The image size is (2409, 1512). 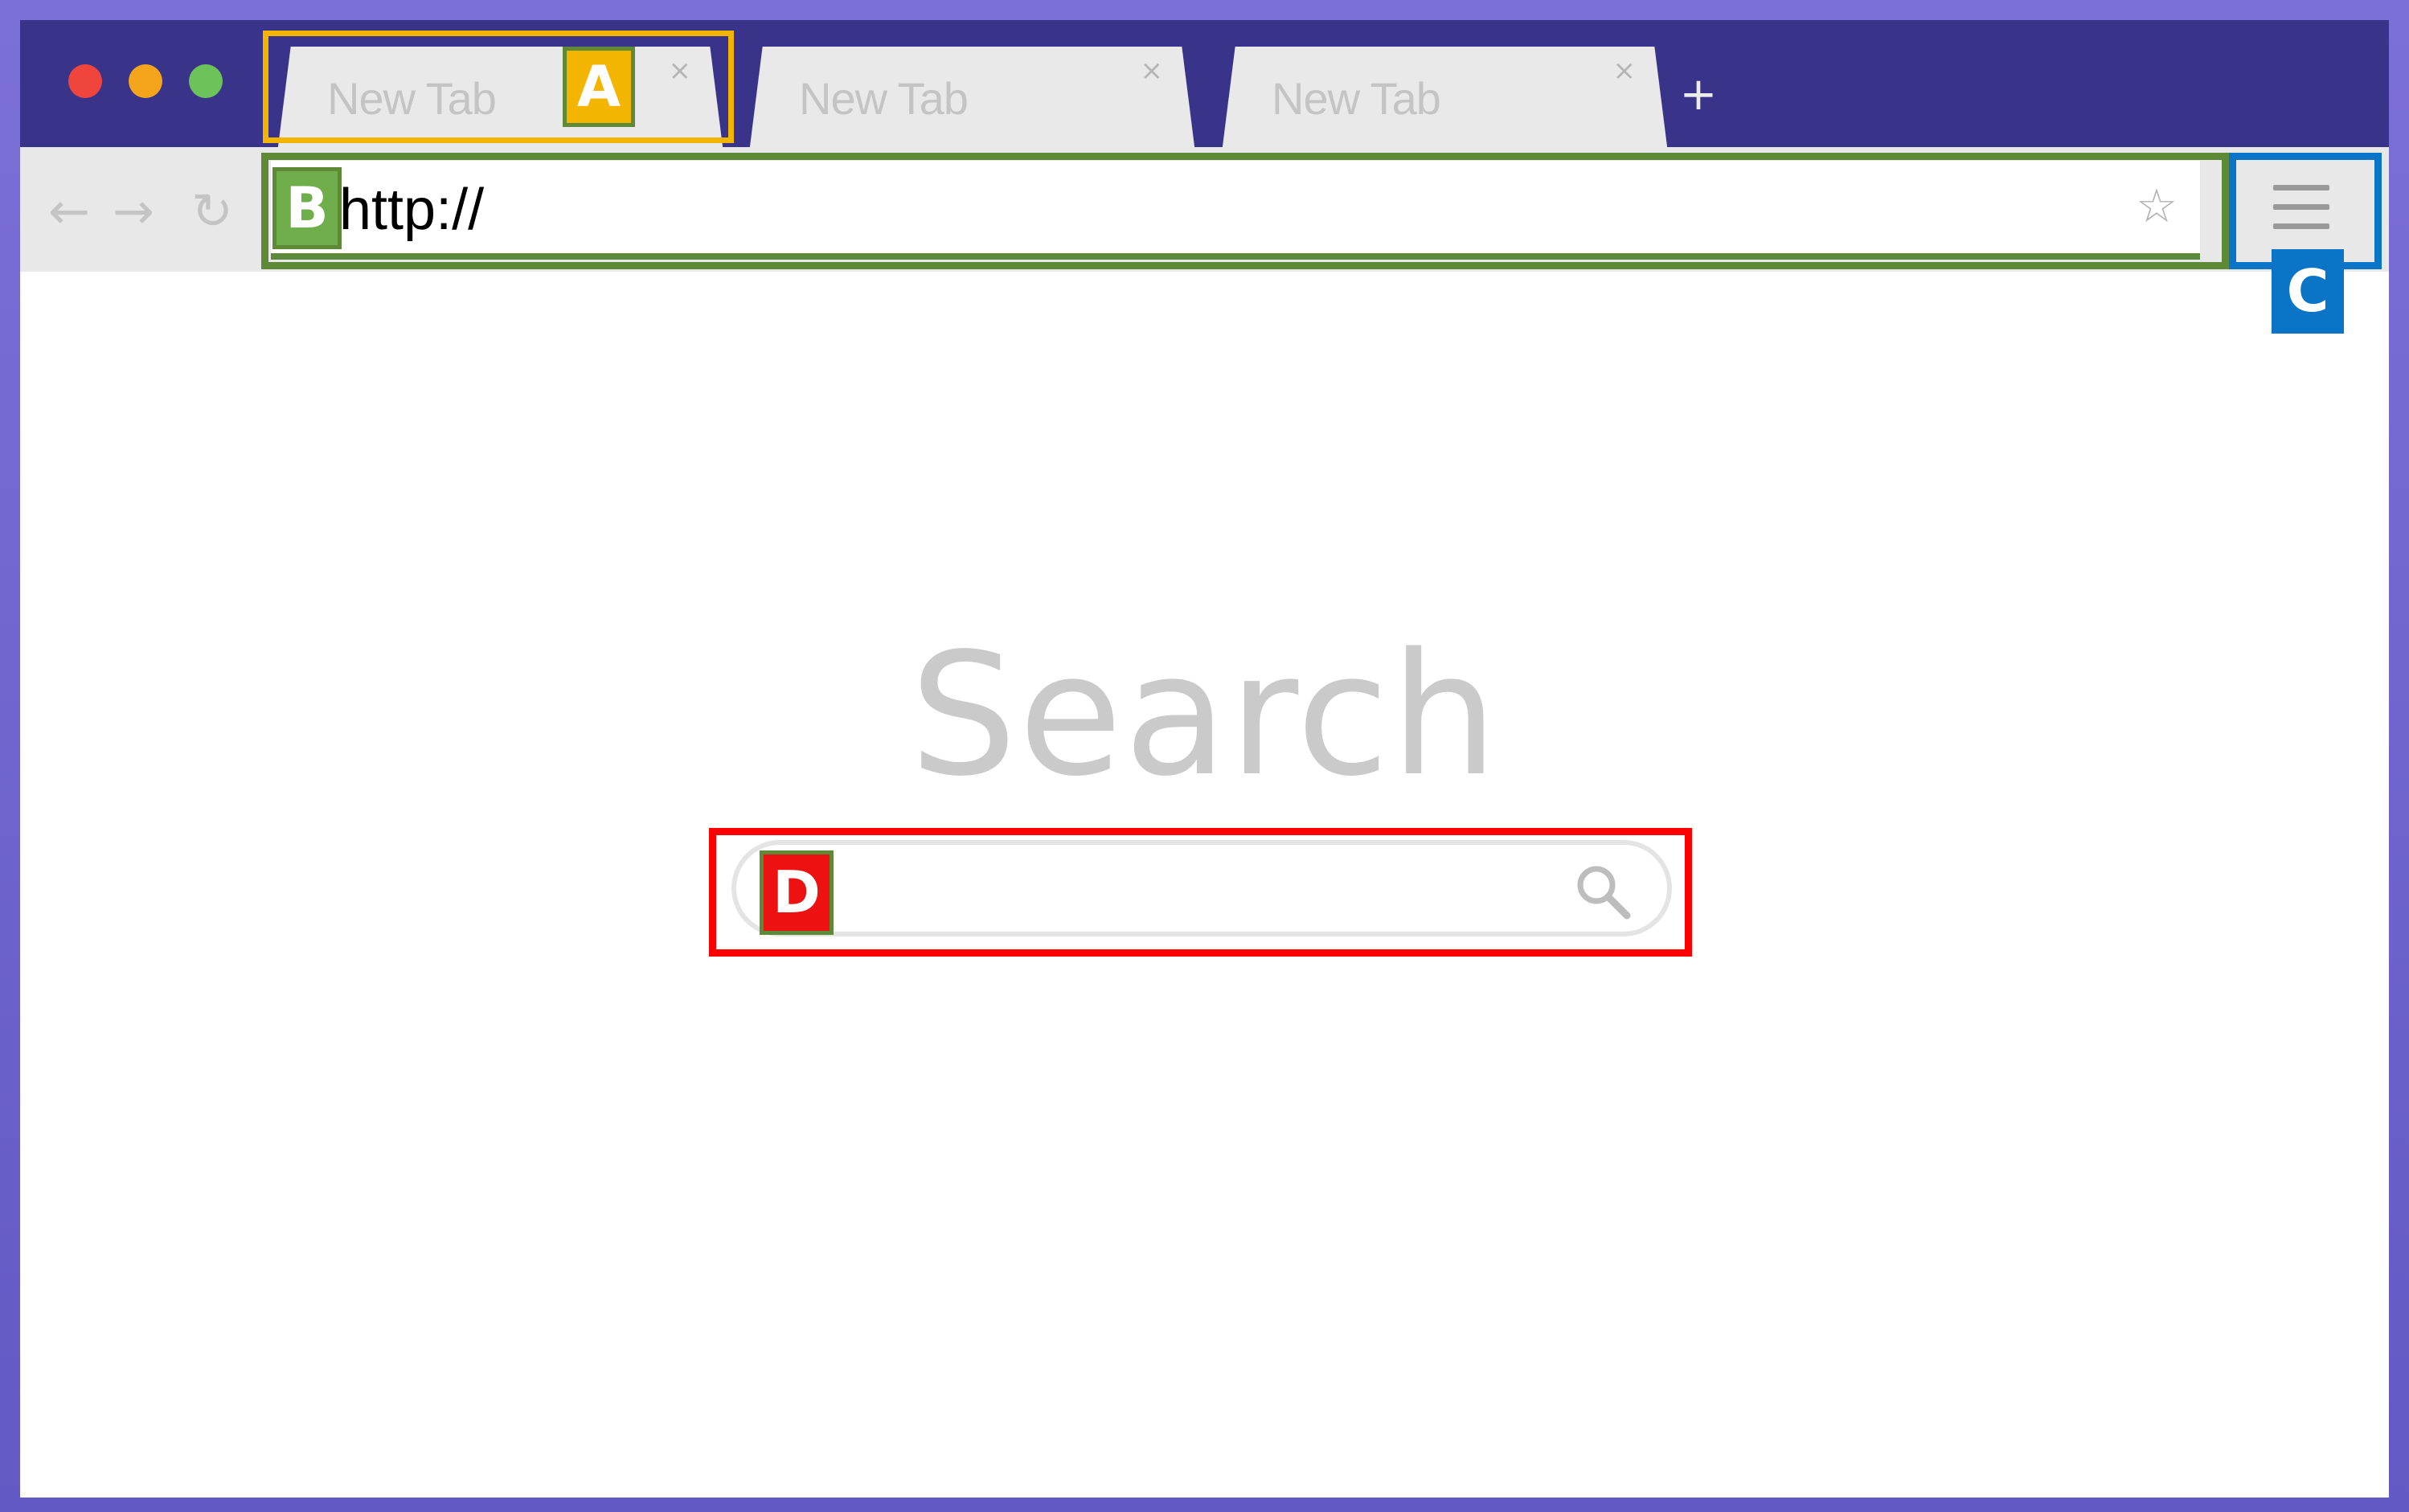 What do you see at coordinates (69, 211) in the screenshot?
I see `back-arrow-icon: ←` at bounding box center [69, 211].